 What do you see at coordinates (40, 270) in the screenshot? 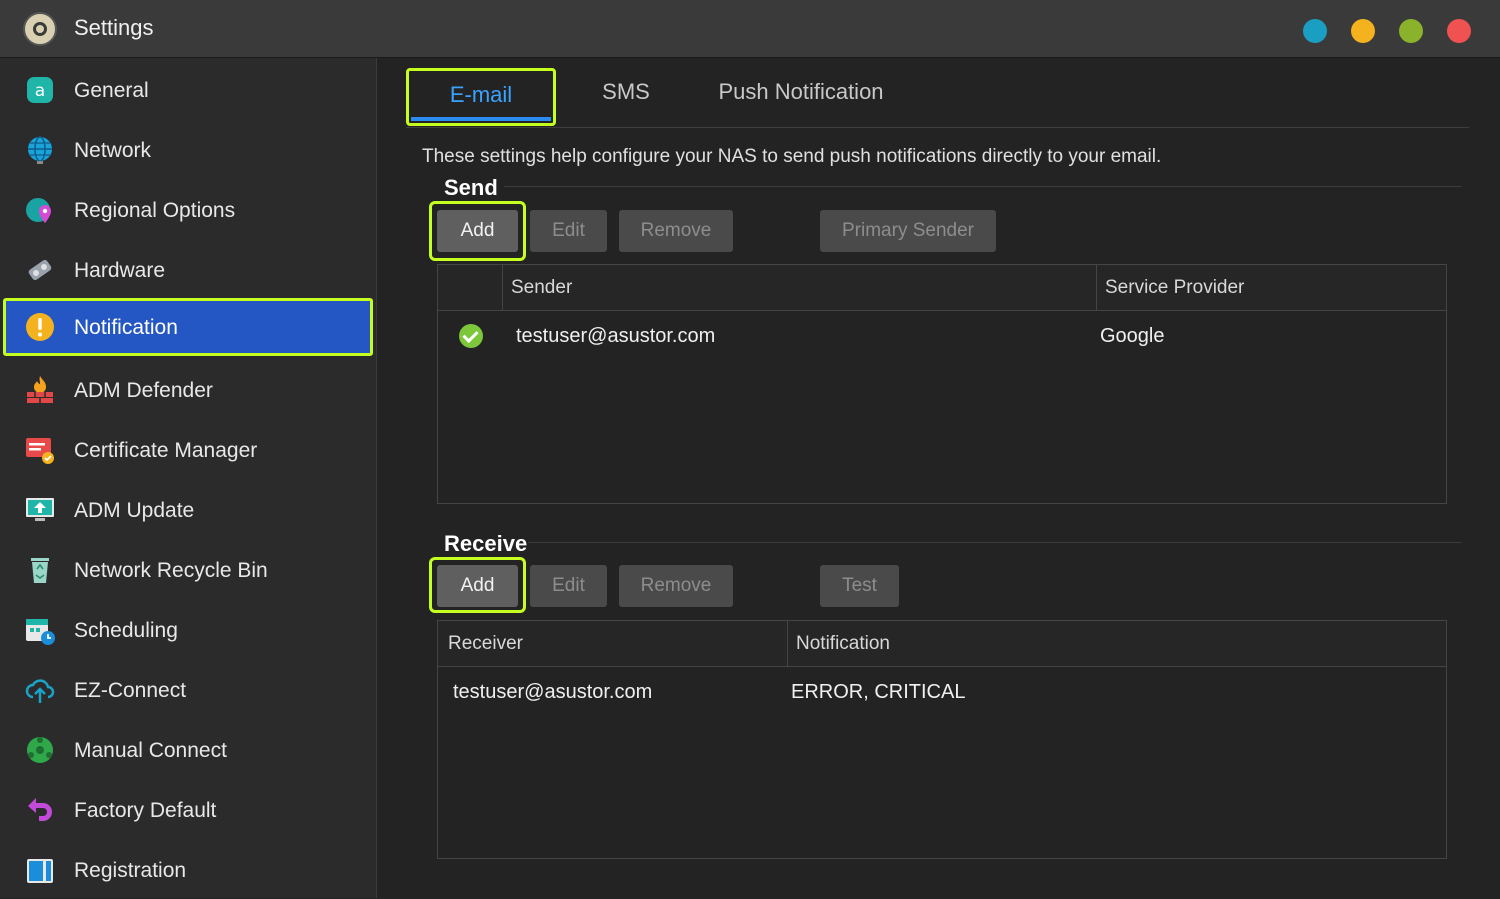
I see `hardware-icon` at bounding box center [40, 270].